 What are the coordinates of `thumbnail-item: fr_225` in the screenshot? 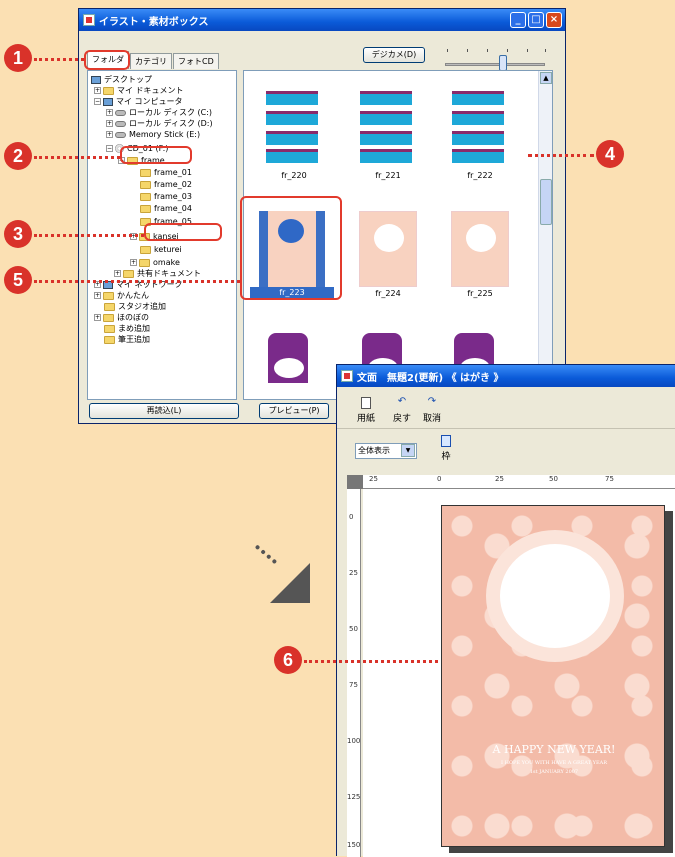 It's located at (480, 254).